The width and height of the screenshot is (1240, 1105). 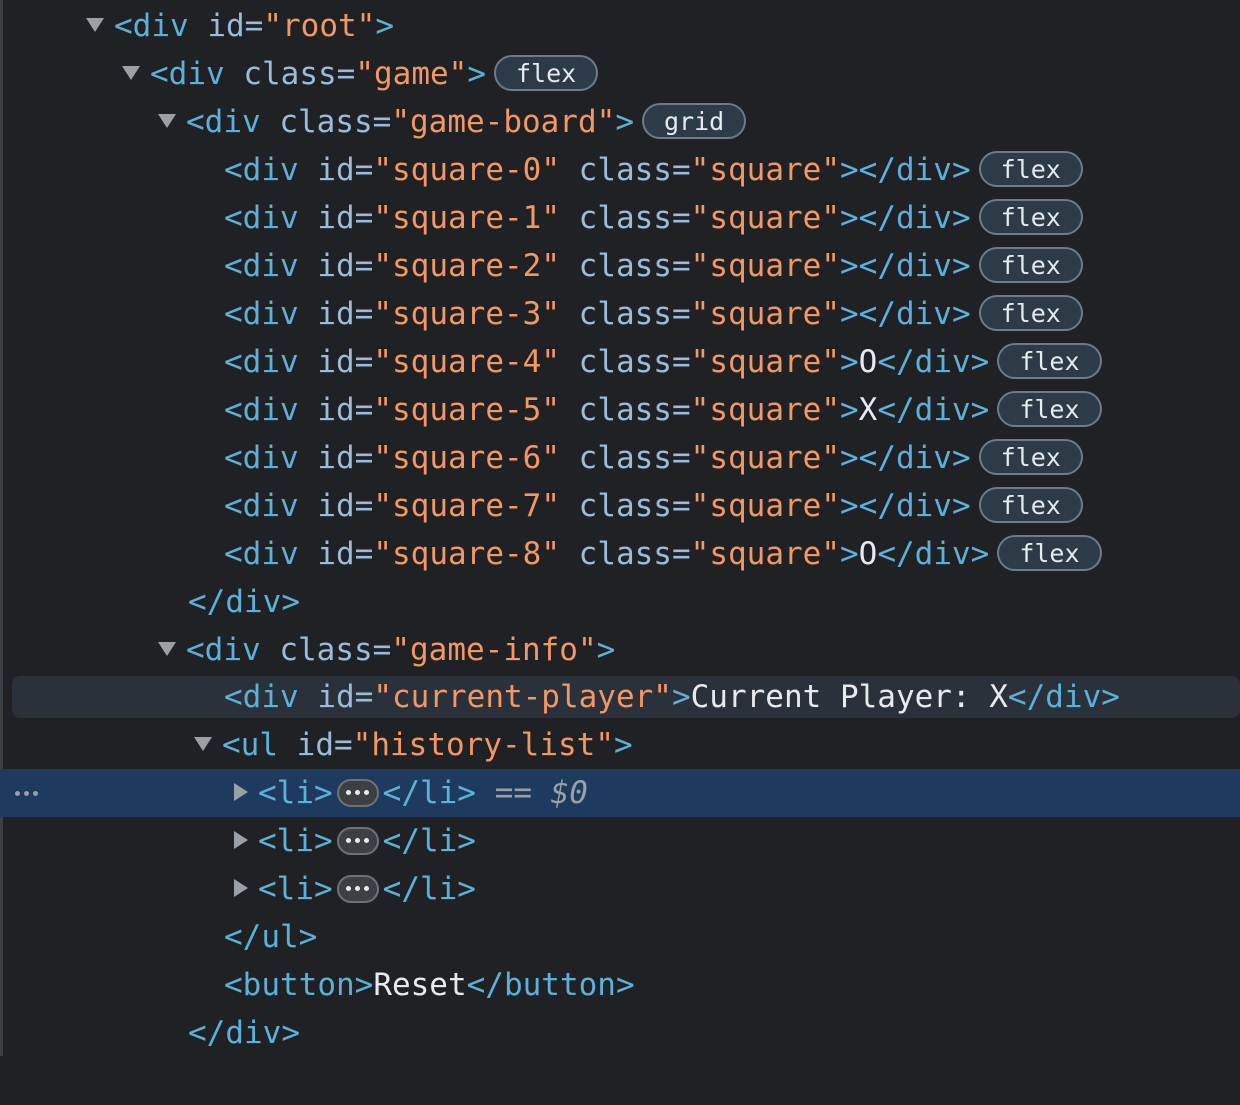 What do you see at coordinates (620, 937) in the screenshot?
I see `node-history-list-close: </ul>` at bounding box center [620, 937].